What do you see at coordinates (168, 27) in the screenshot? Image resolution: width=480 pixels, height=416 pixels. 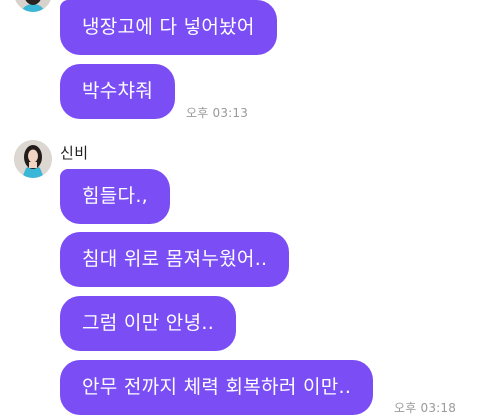 I see `message-bubble: 냉장고에 다 넣어놨어` at bounding box center [168, 27].